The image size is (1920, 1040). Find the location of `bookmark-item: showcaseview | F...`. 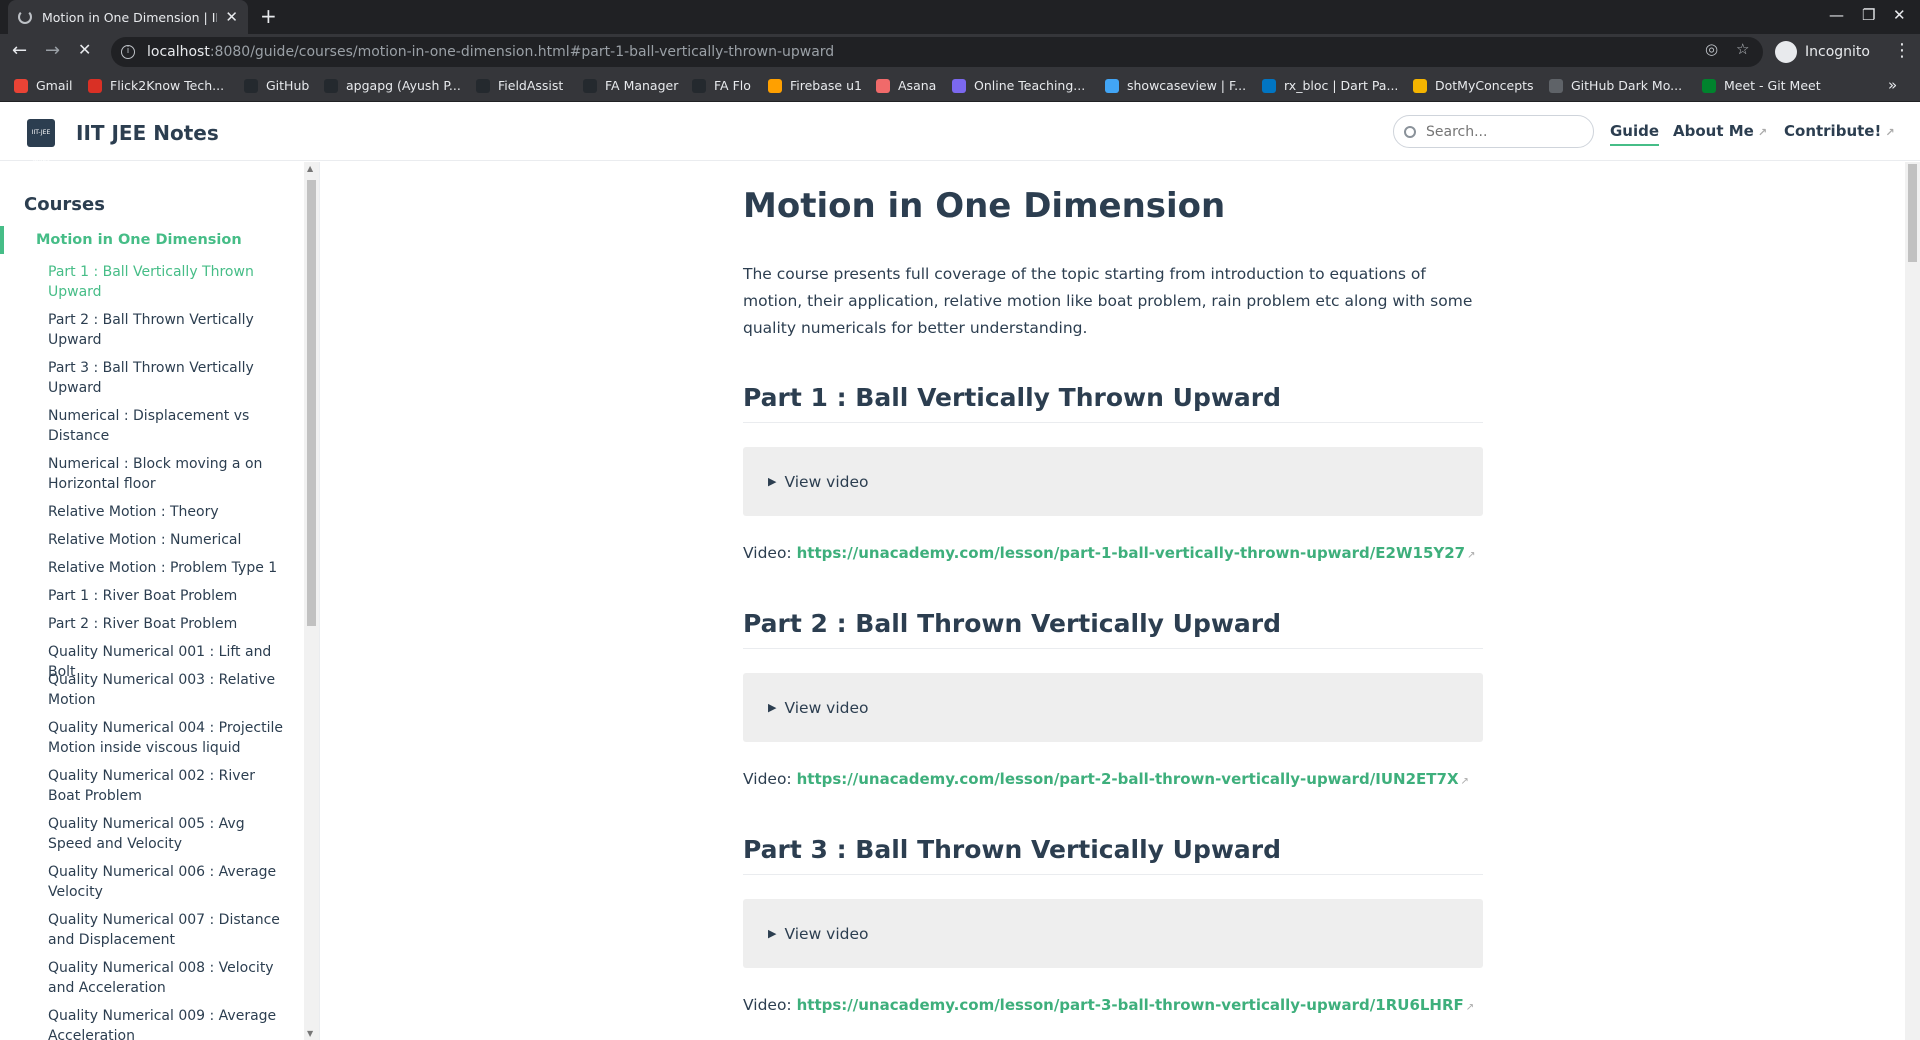

bookmark-item: showcaseview | F... is located at coordinates (1175, 85).